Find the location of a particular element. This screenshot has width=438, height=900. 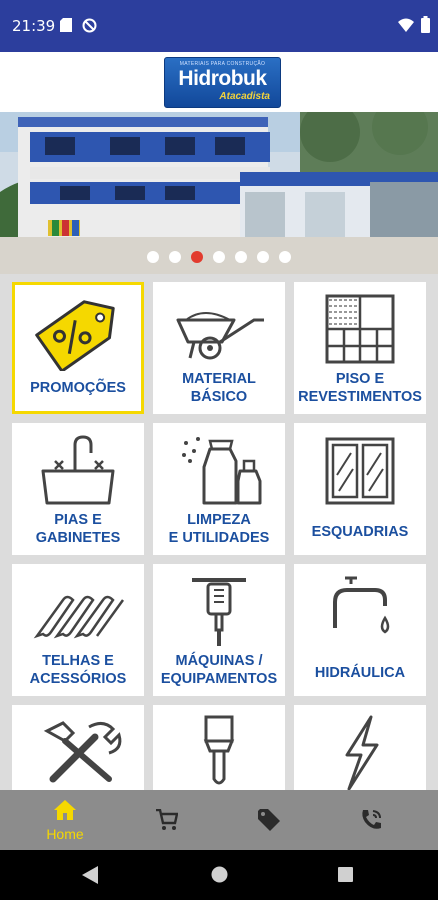

category-label-line-1: TELHAS E is located at coordinates (78, 661).